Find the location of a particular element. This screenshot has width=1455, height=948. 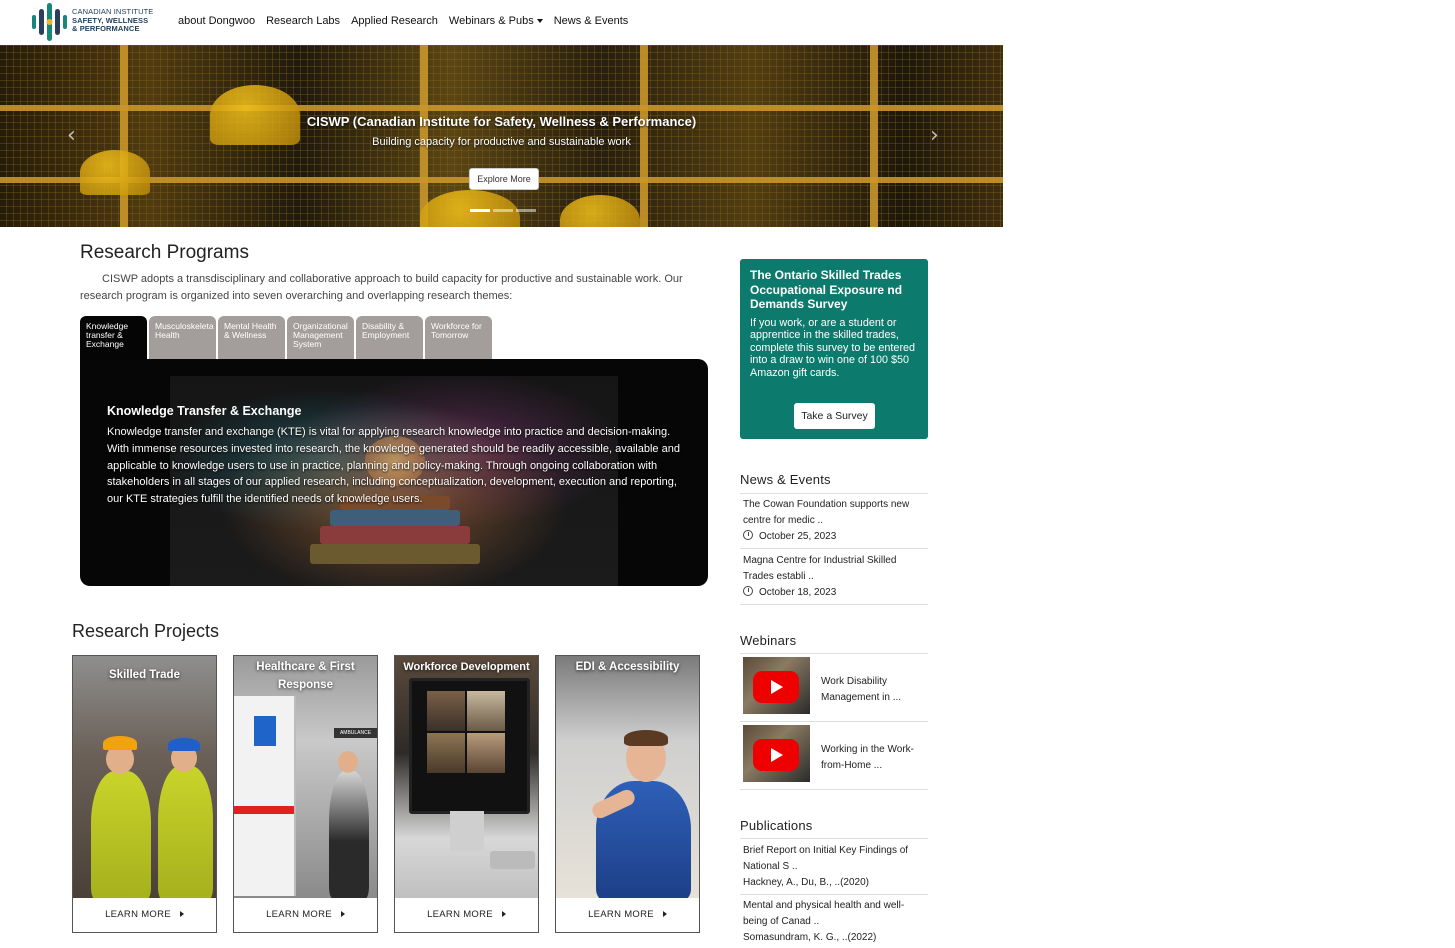

tab-musculoskeletal-health: Musculoskeleta Health is located at coordinates (182, 337).